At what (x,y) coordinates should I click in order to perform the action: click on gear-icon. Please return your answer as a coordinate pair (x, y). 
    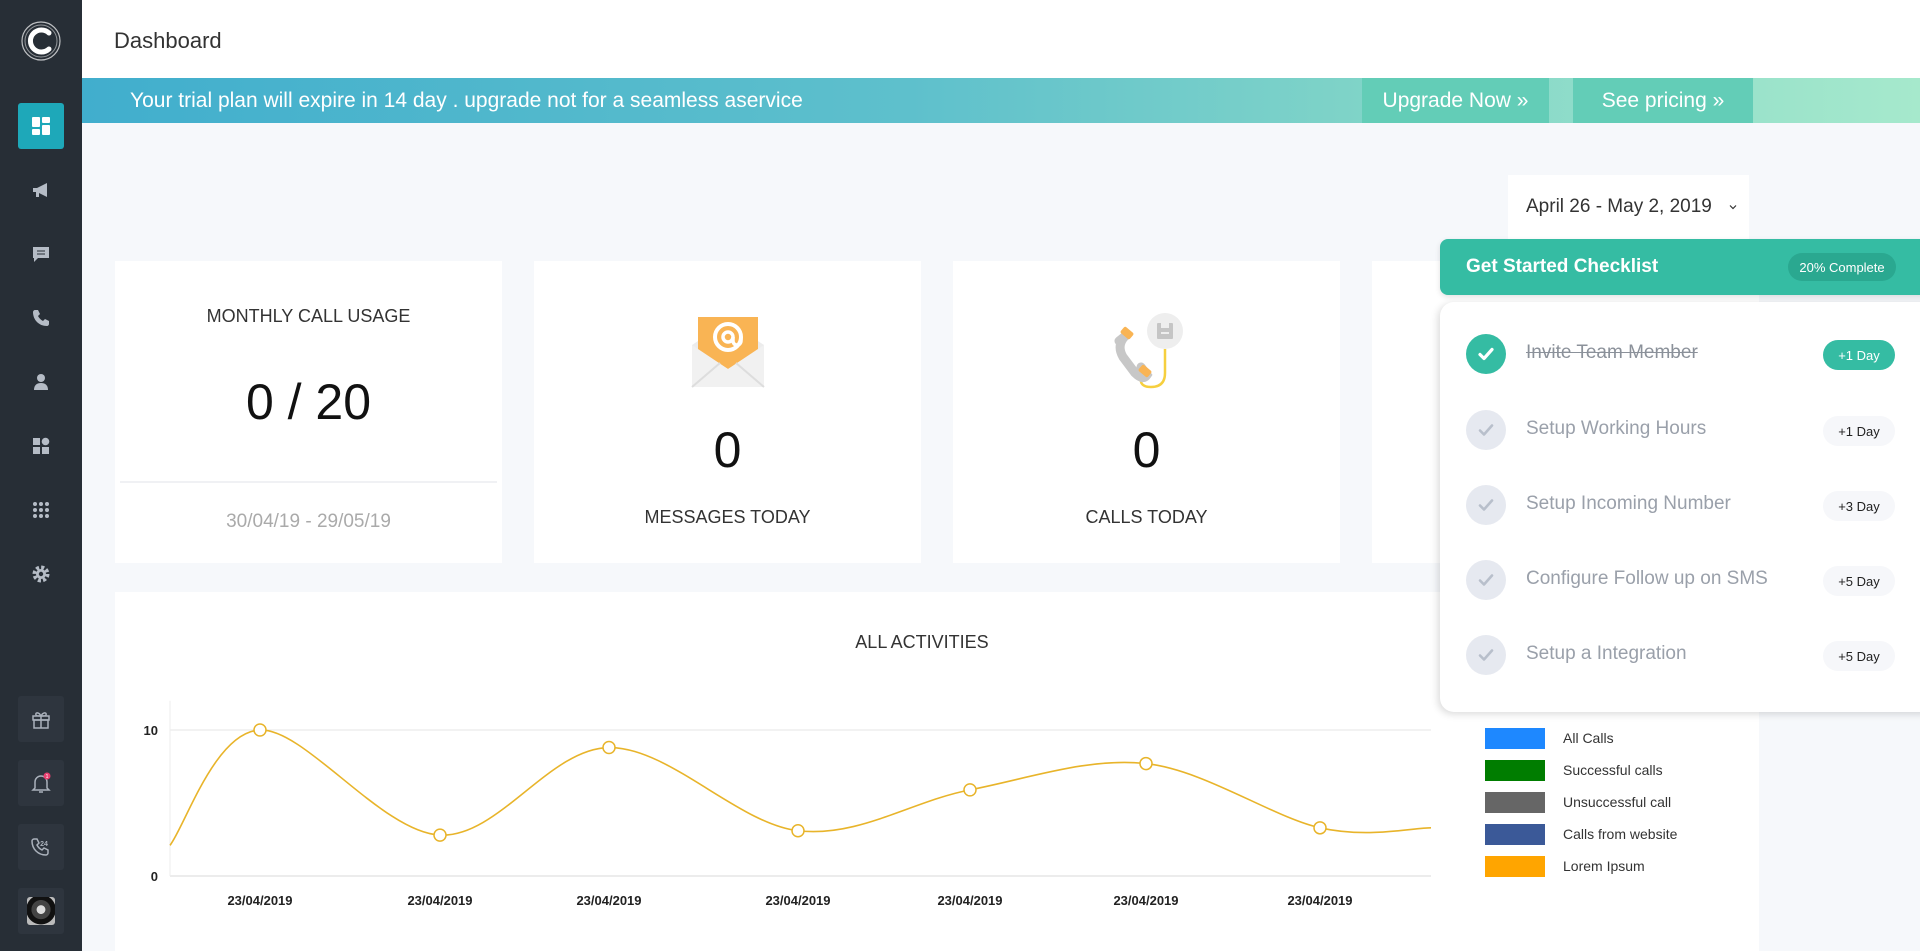
    Looking at the image, I should click on (41, 574).